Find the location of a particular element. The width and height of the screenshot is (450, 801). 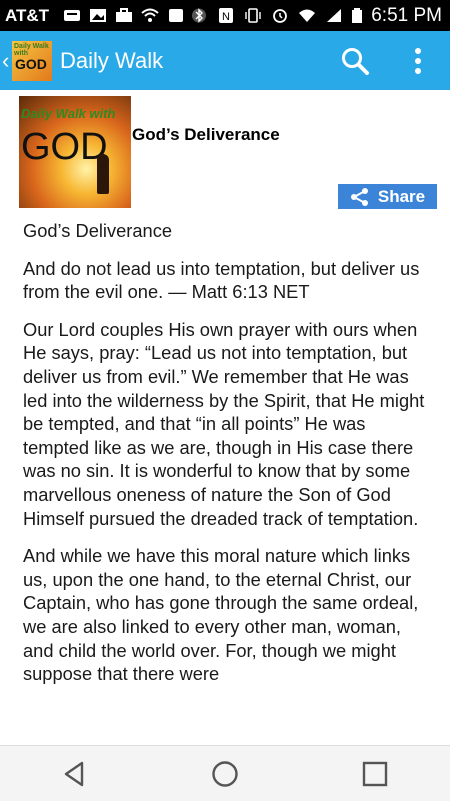

share-label: Share is located at coordinates (401, 196).